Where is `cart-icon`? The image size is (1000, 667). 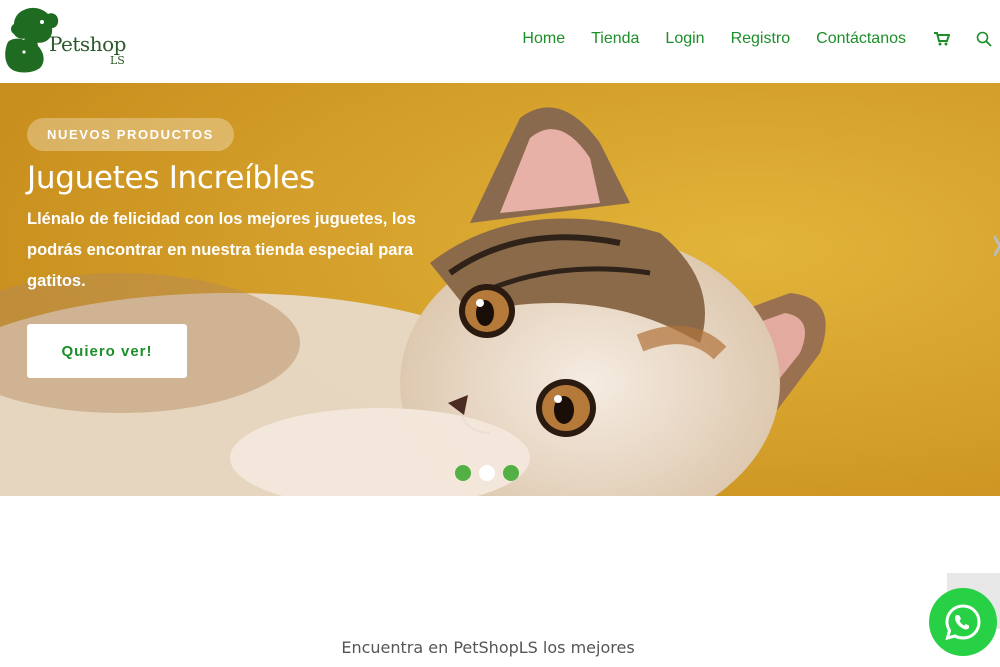 cart-icon is located at coordinates (942, 39).